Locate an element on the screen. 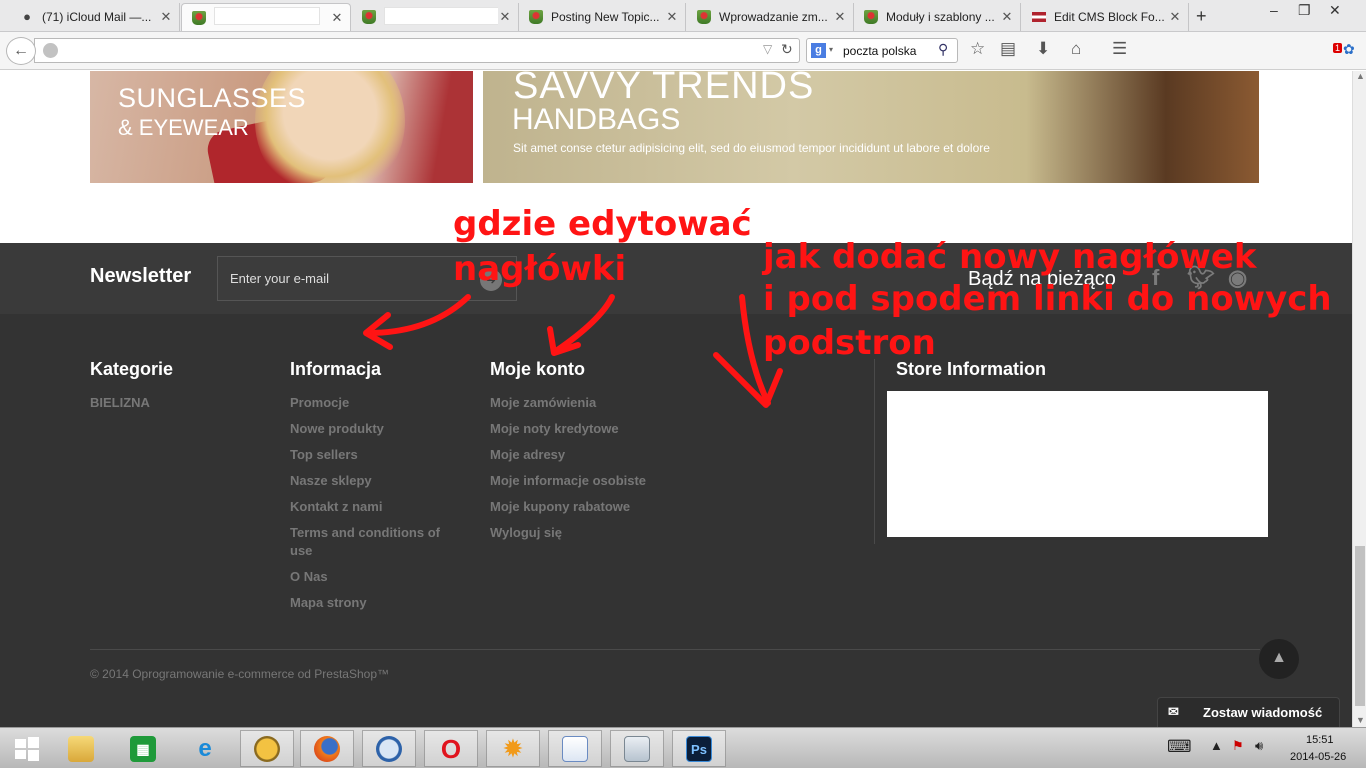 This screenshot has height=768, width=1366. keyboard-icon: ⌨ is located at coordinates (1179, 747).